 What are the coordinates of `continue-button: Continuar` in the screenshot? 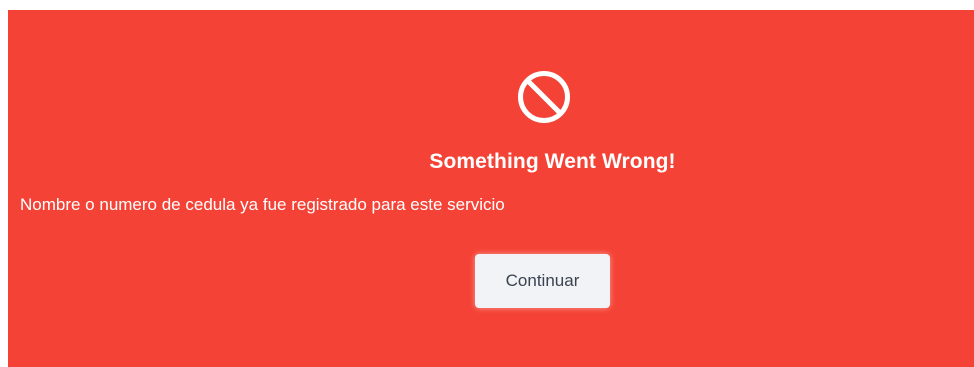 It's located at (542, 281).